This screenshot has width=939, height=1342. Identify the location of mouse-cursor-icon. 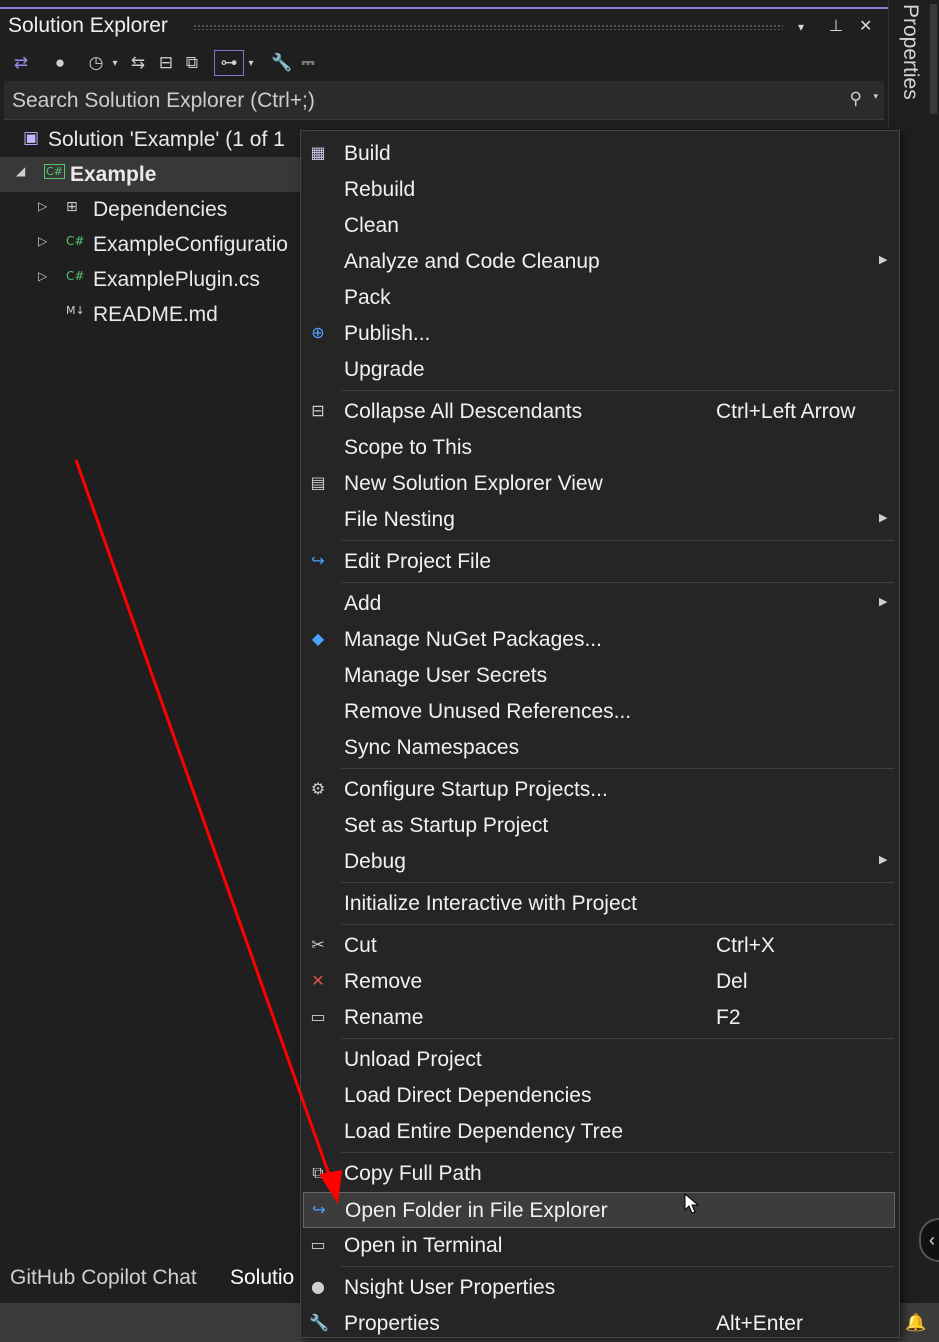
(692, 1203).